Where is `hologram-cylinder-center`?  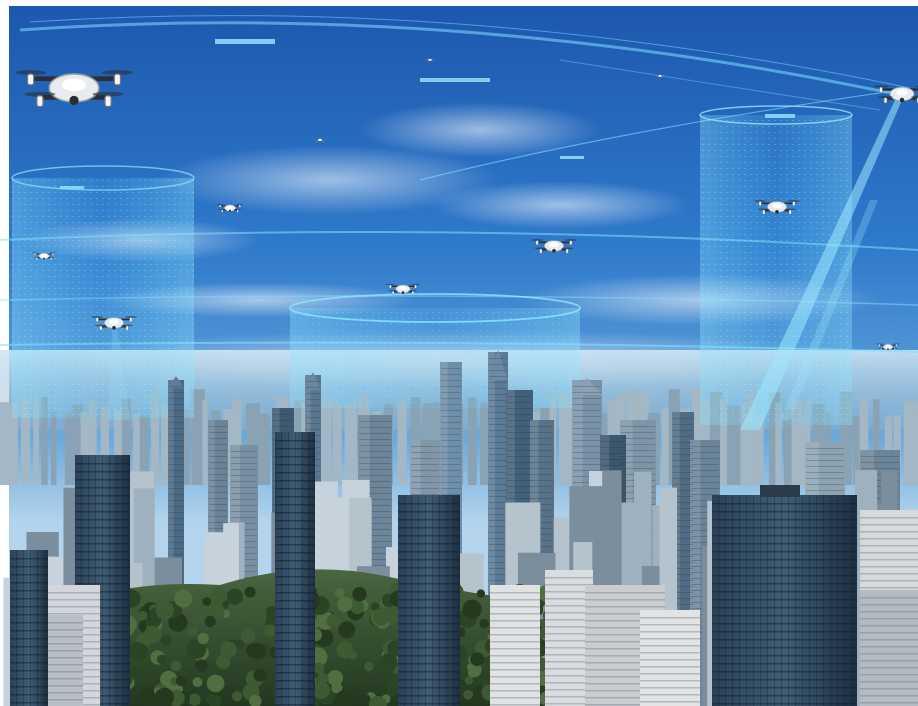
hologram-cylinder-center is located at coordinates (435, 350).